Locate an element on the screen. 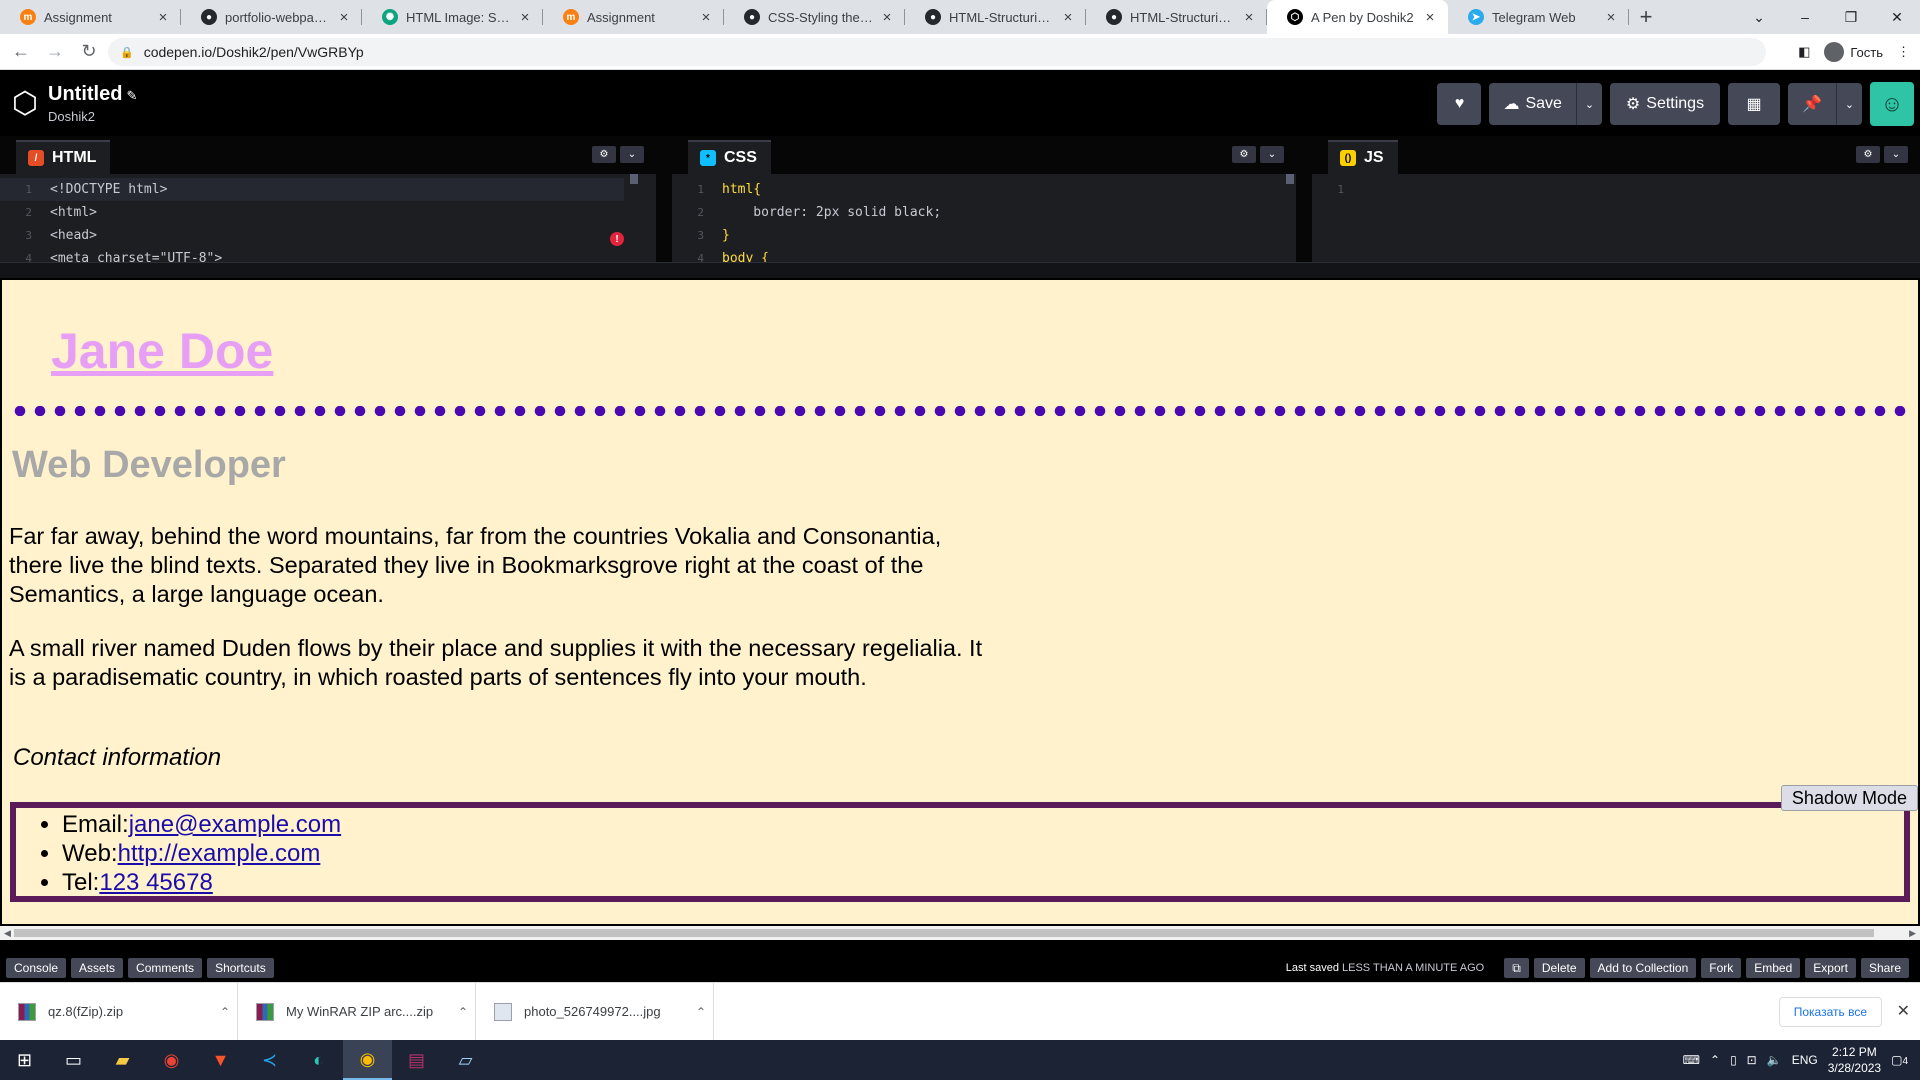 The height and width of the screenshot is (1080, 1920). html-editor-tab: / HTML is located at coordinates (63, 157).